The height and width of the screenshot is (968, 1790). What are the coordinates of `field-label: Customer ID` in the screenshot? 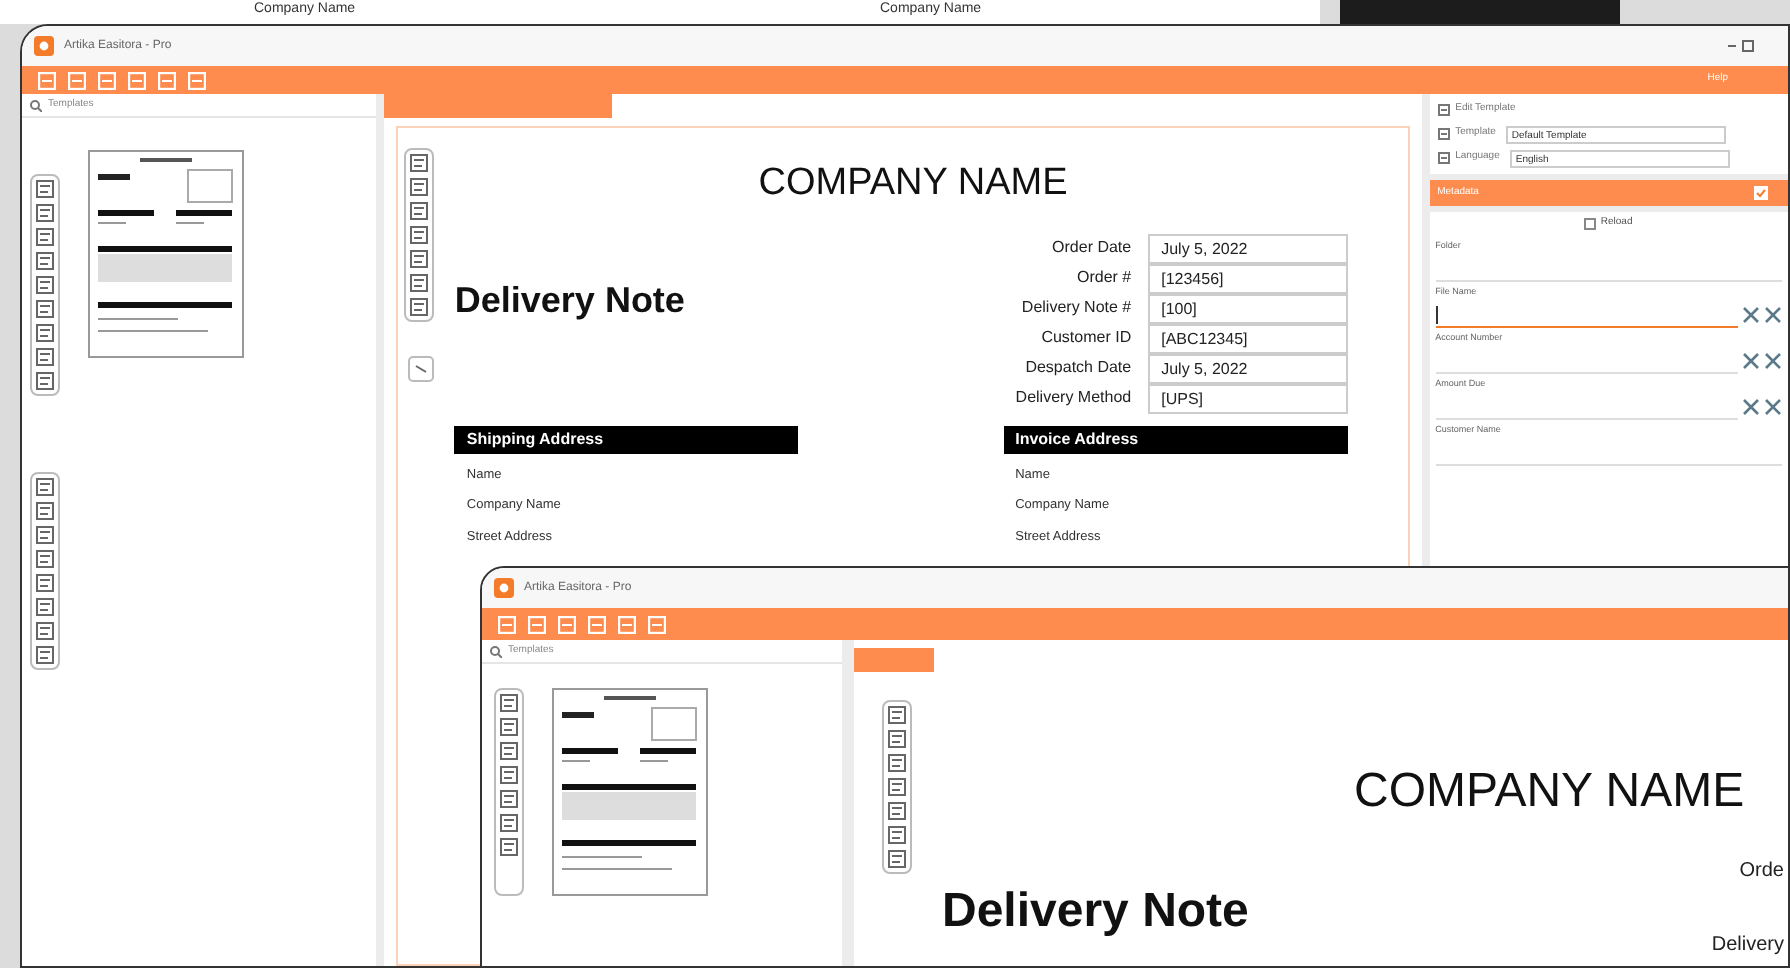 It's located at (1086, 338).